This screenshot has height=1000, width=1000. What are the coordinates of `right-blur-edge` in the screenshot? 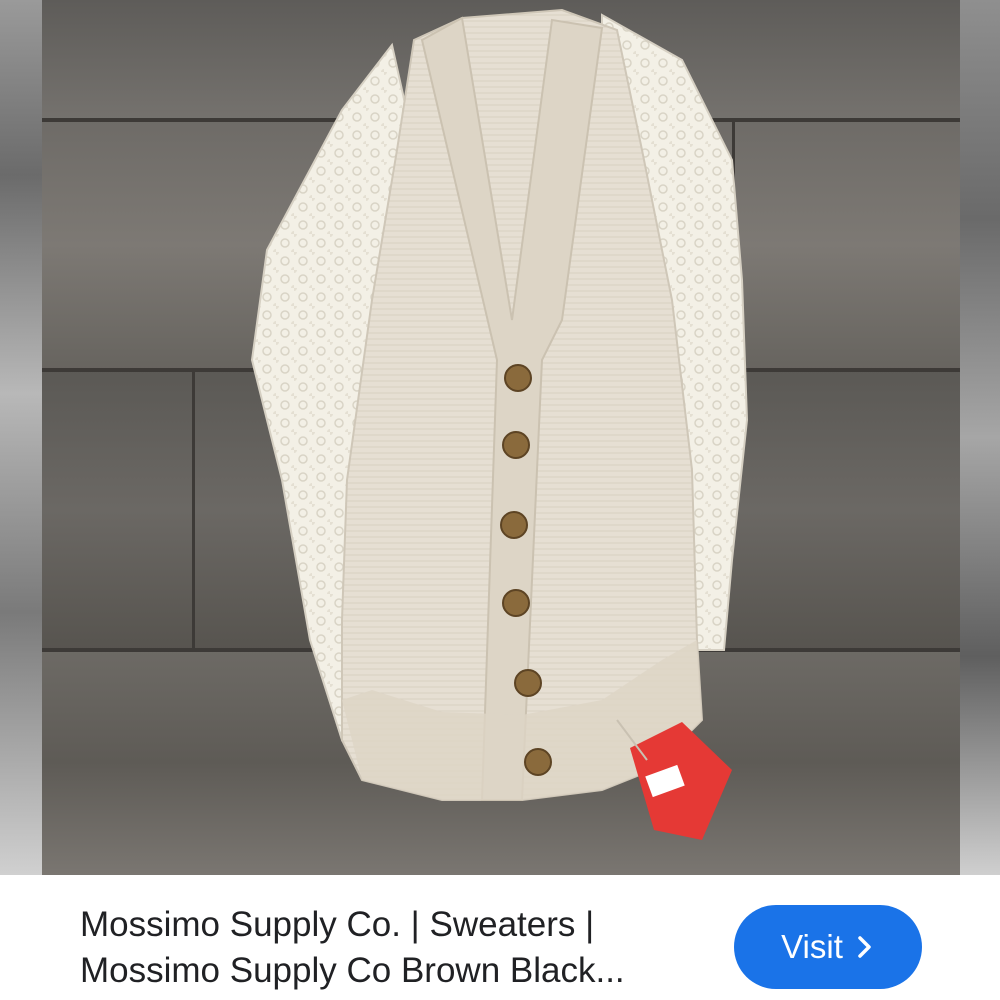 It's located at (980, 437).